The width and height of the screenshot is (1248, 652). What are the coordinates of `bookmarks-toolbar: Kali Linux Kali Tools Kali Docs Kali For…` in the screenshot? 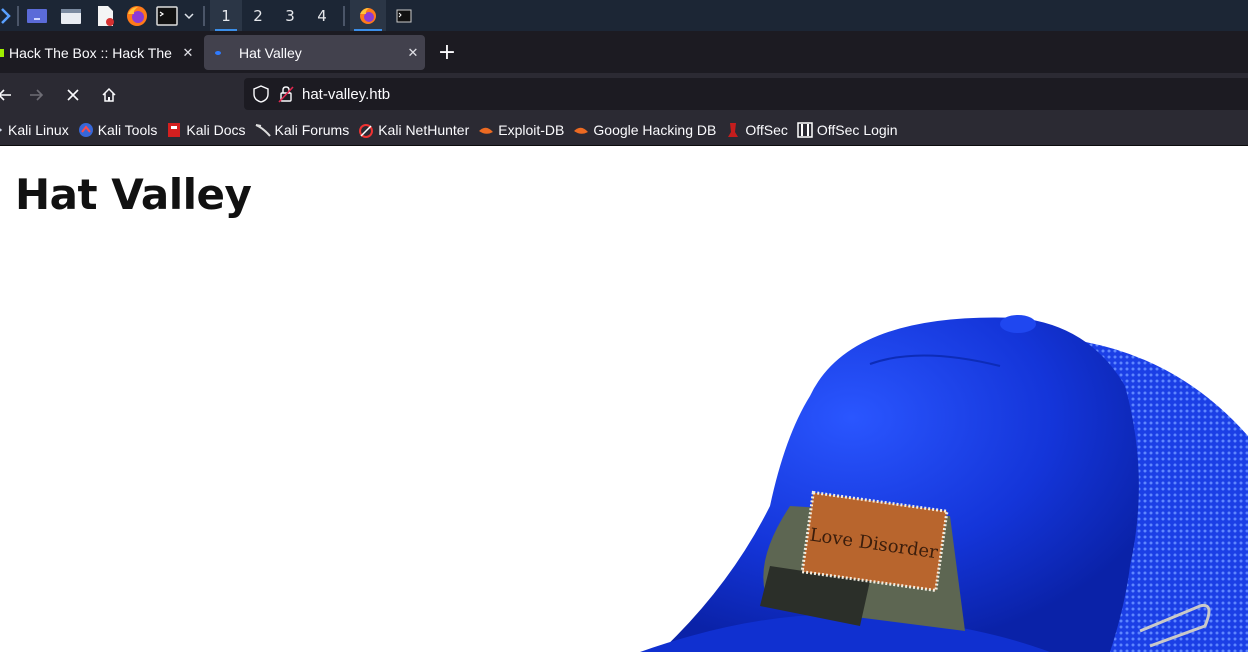 It's located at (624, 130).